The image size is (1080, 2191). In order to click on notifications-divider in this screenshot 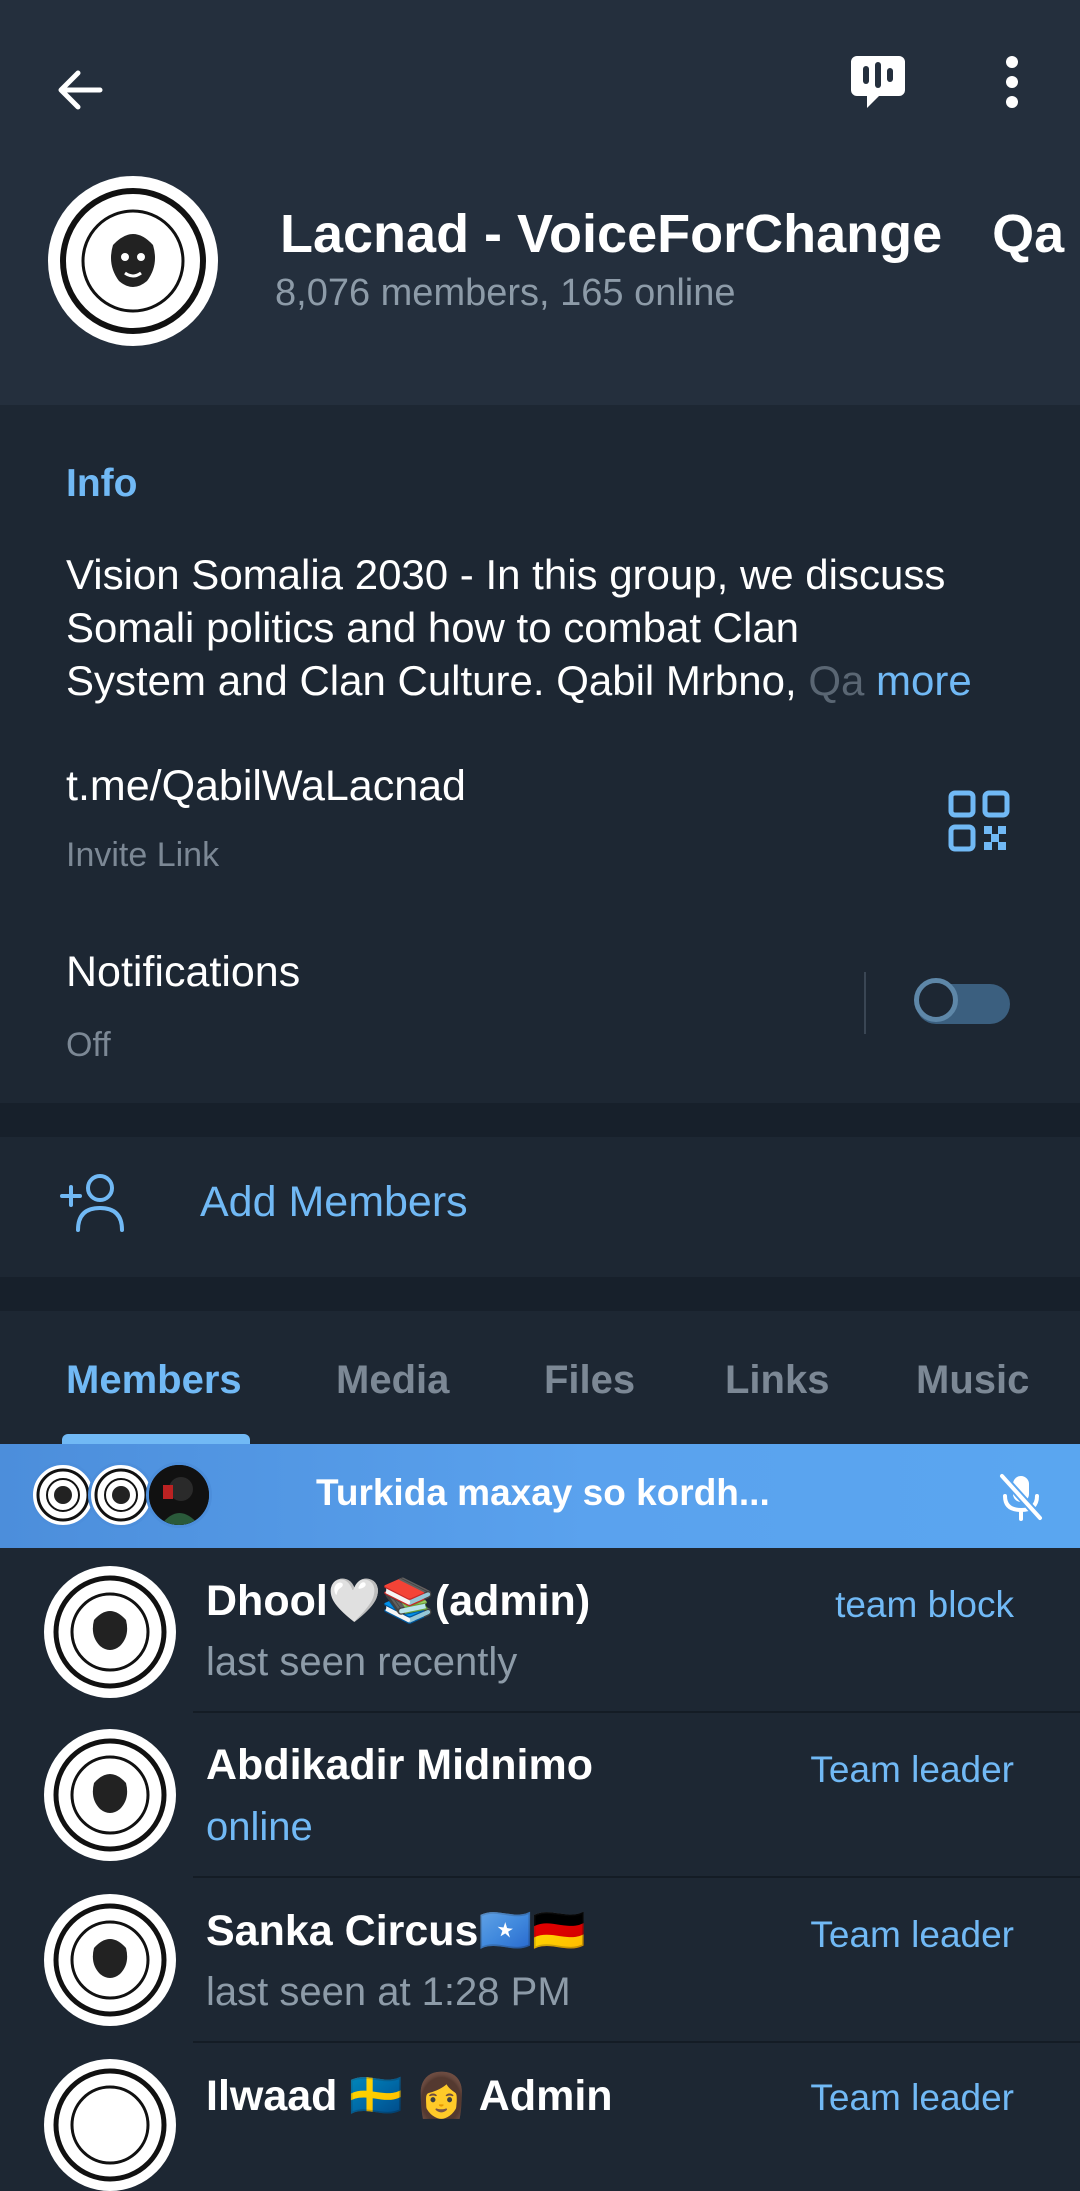, I will do `click(865, 1003)`.